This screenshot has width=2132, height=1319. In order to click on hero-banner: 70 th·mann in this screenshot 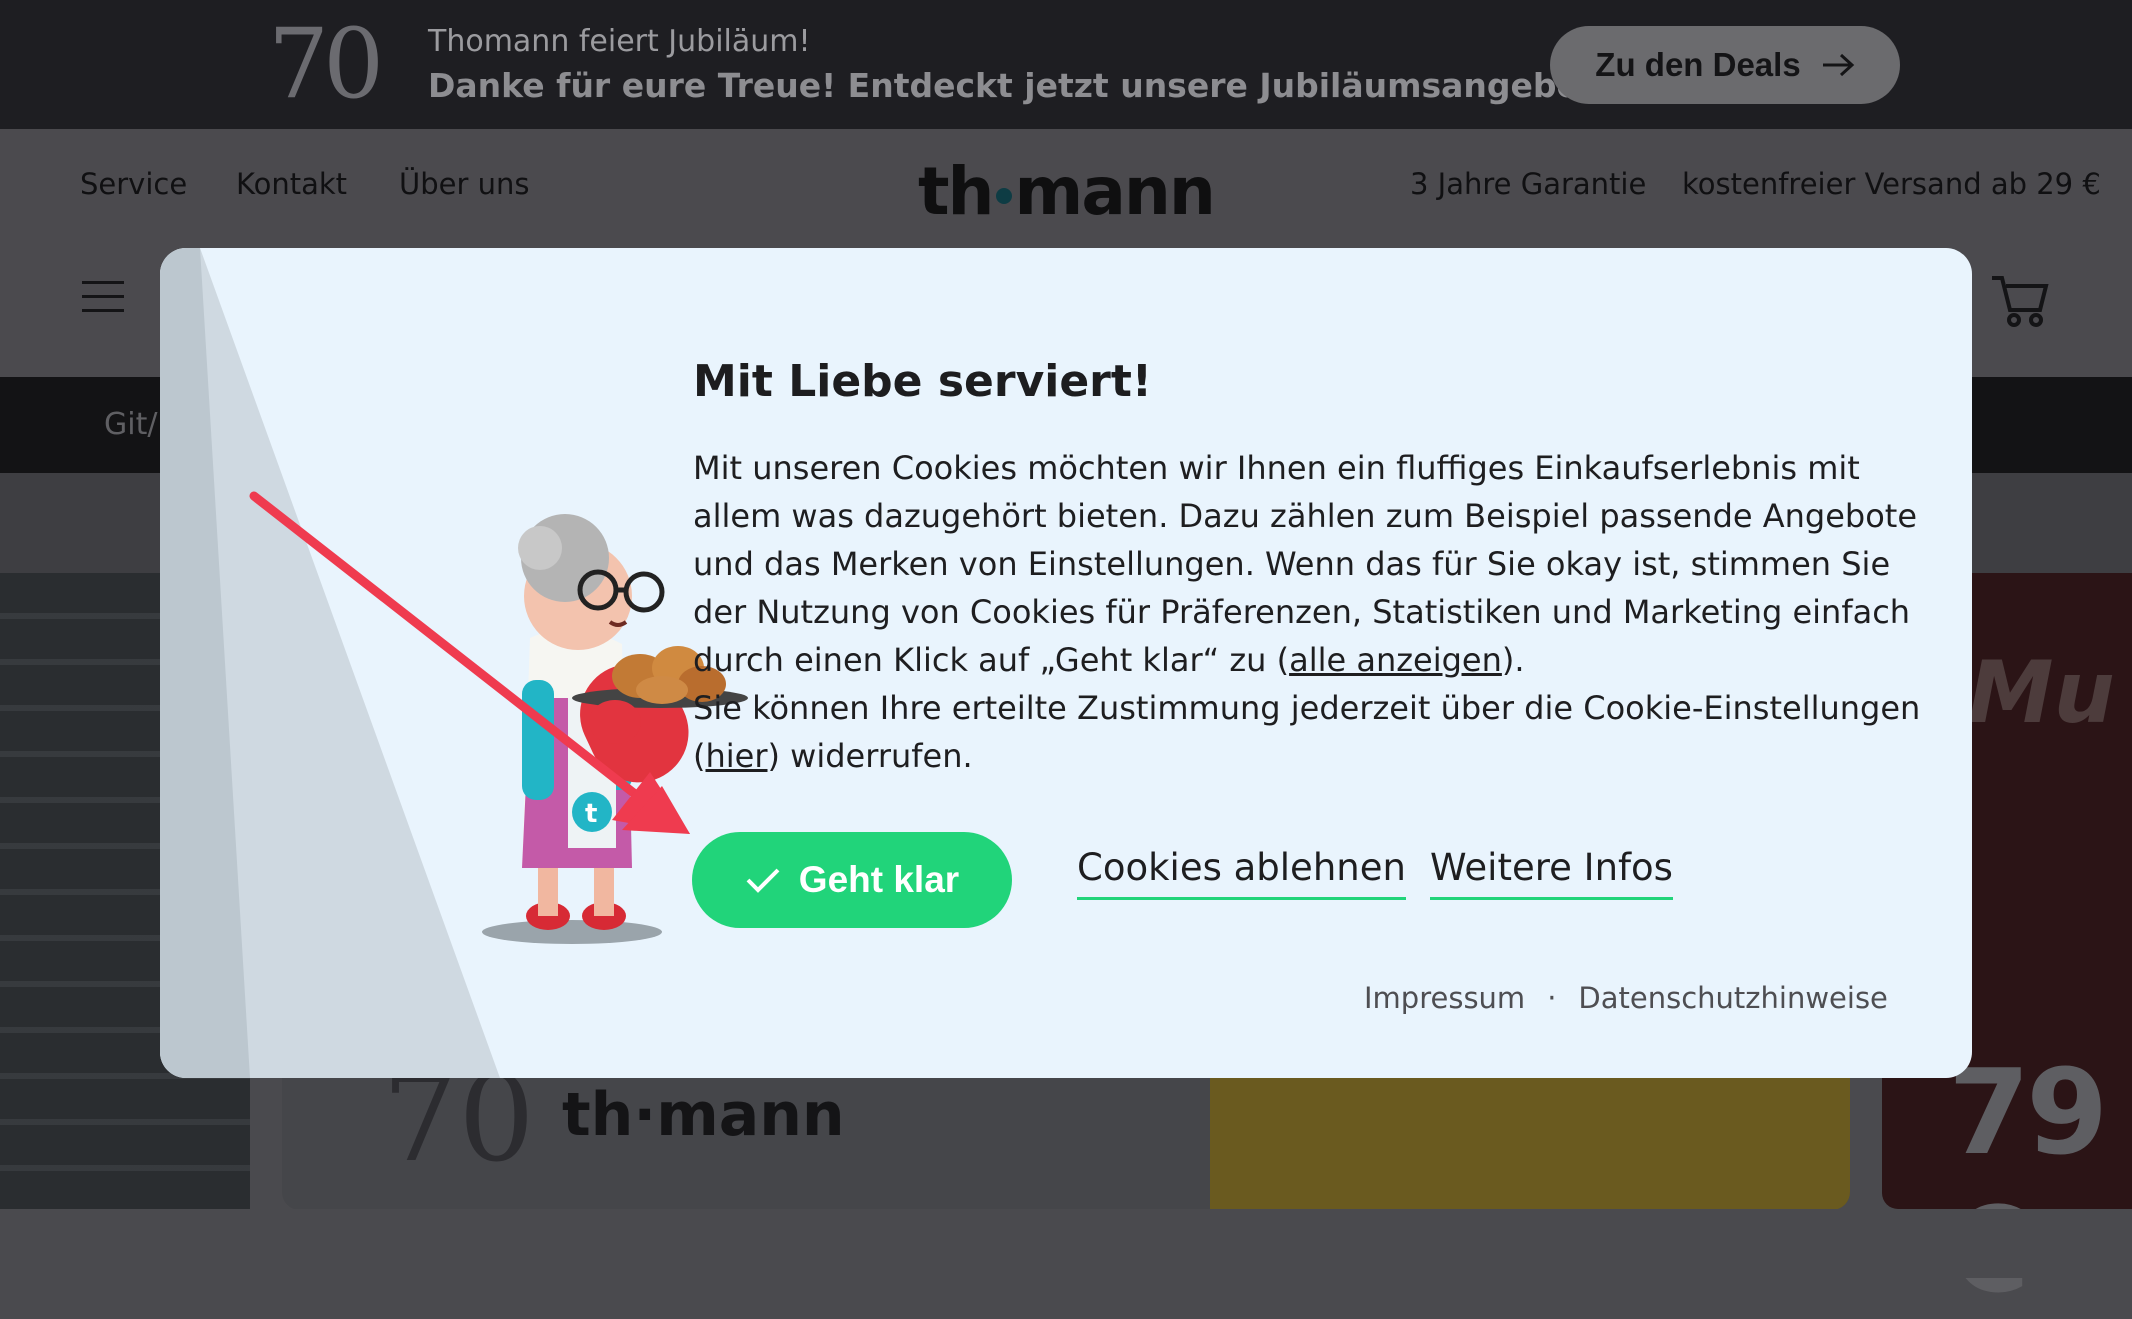, I will do `click(1066, 1130)`.